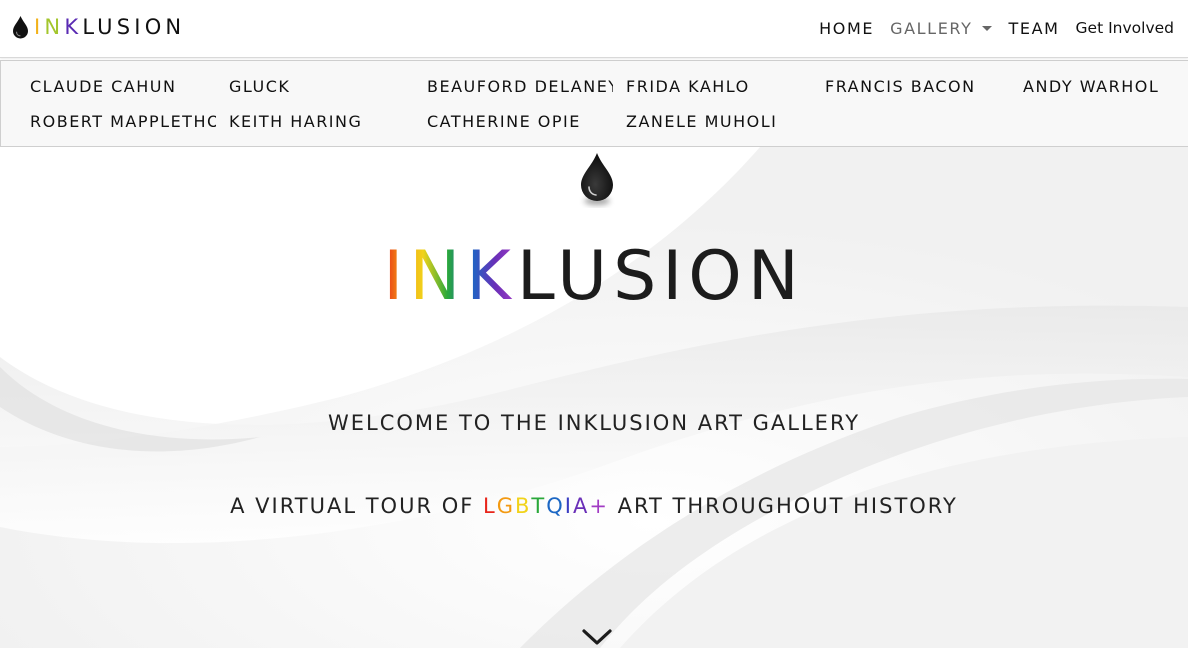  I want to click on rainbow-letter: Q, so click(555, 506).